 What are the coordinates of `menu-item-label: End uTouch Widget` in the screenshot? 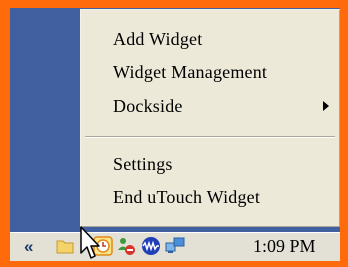 It's located at (187, 196).